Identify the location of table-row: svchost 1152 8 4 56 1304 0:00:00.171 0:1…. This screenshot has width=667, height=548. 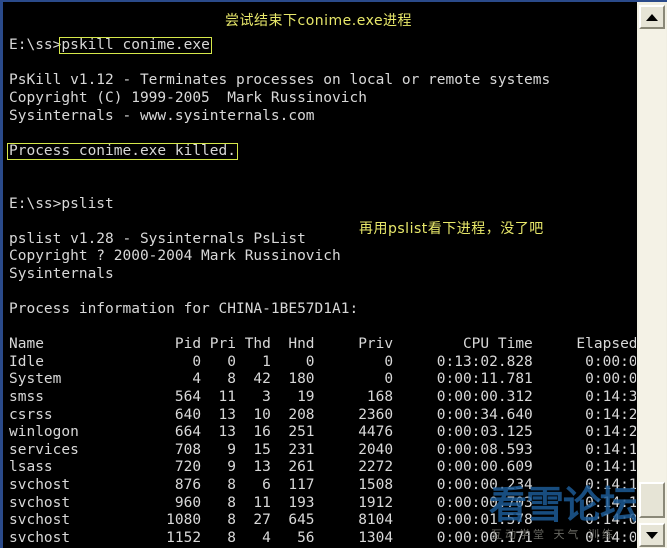
(323, 537).